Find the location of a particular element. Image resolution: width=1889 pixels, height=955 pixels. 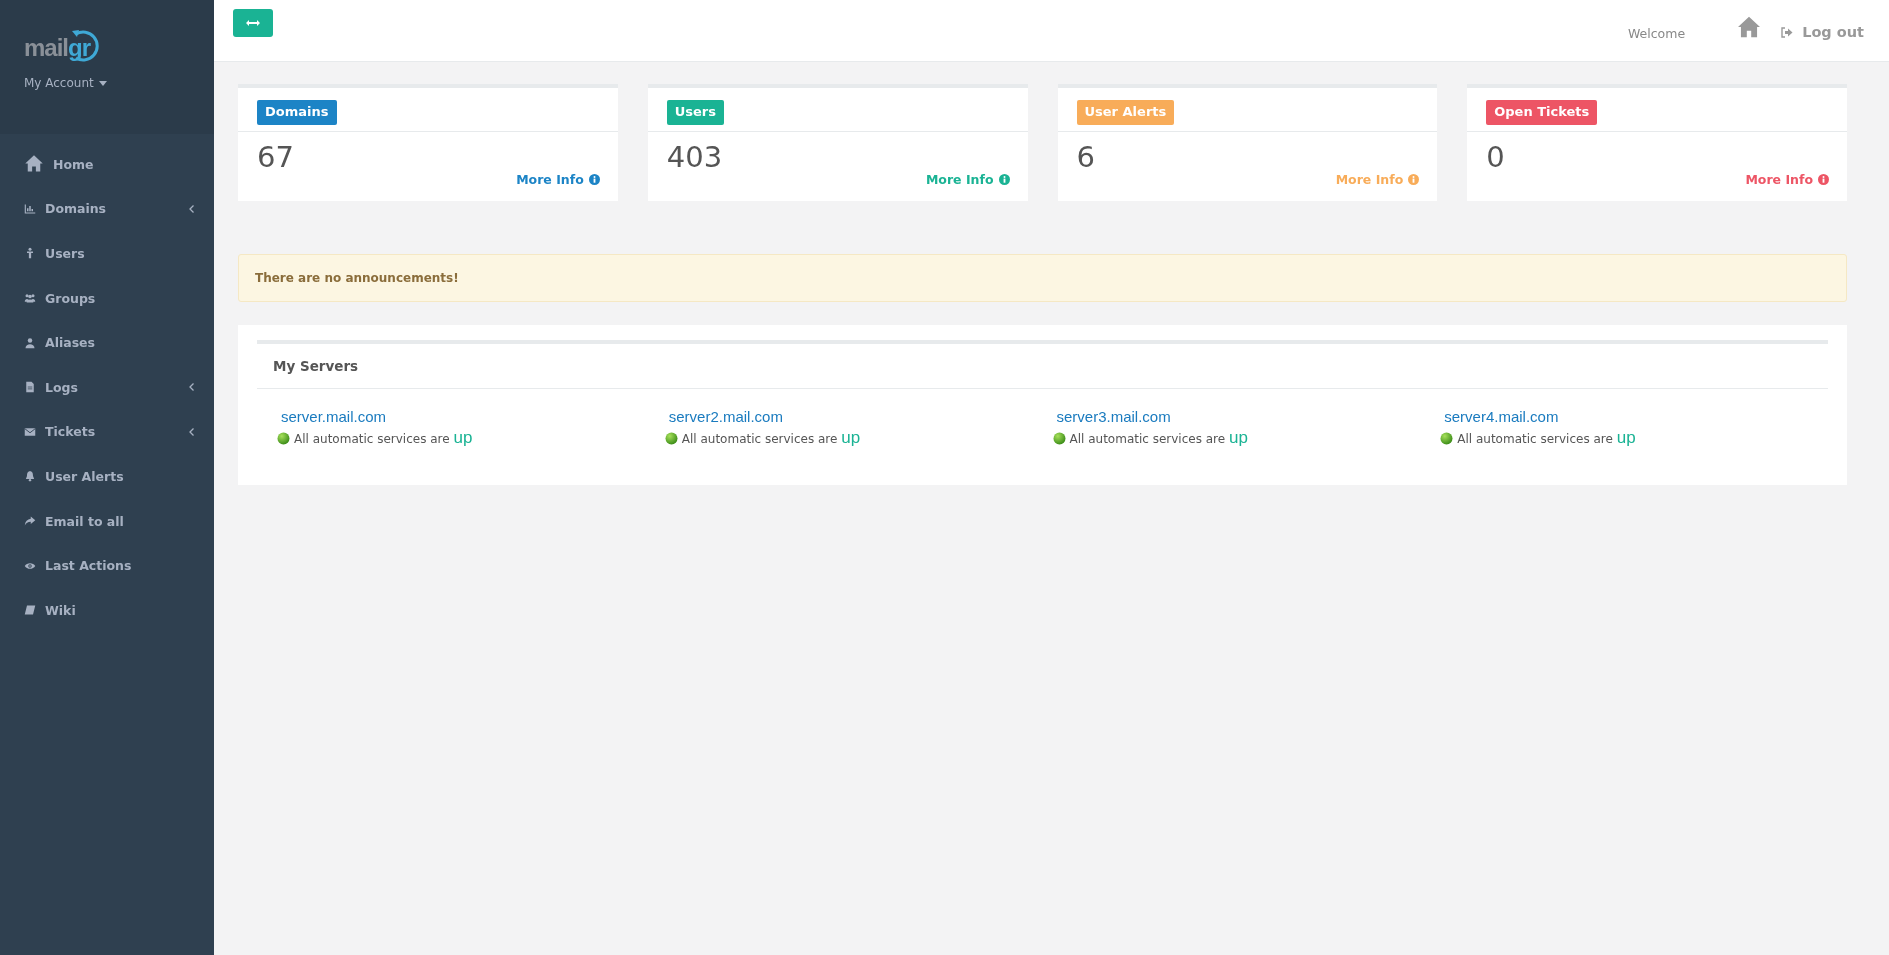

person-icon is located at coordinates (30, 253).